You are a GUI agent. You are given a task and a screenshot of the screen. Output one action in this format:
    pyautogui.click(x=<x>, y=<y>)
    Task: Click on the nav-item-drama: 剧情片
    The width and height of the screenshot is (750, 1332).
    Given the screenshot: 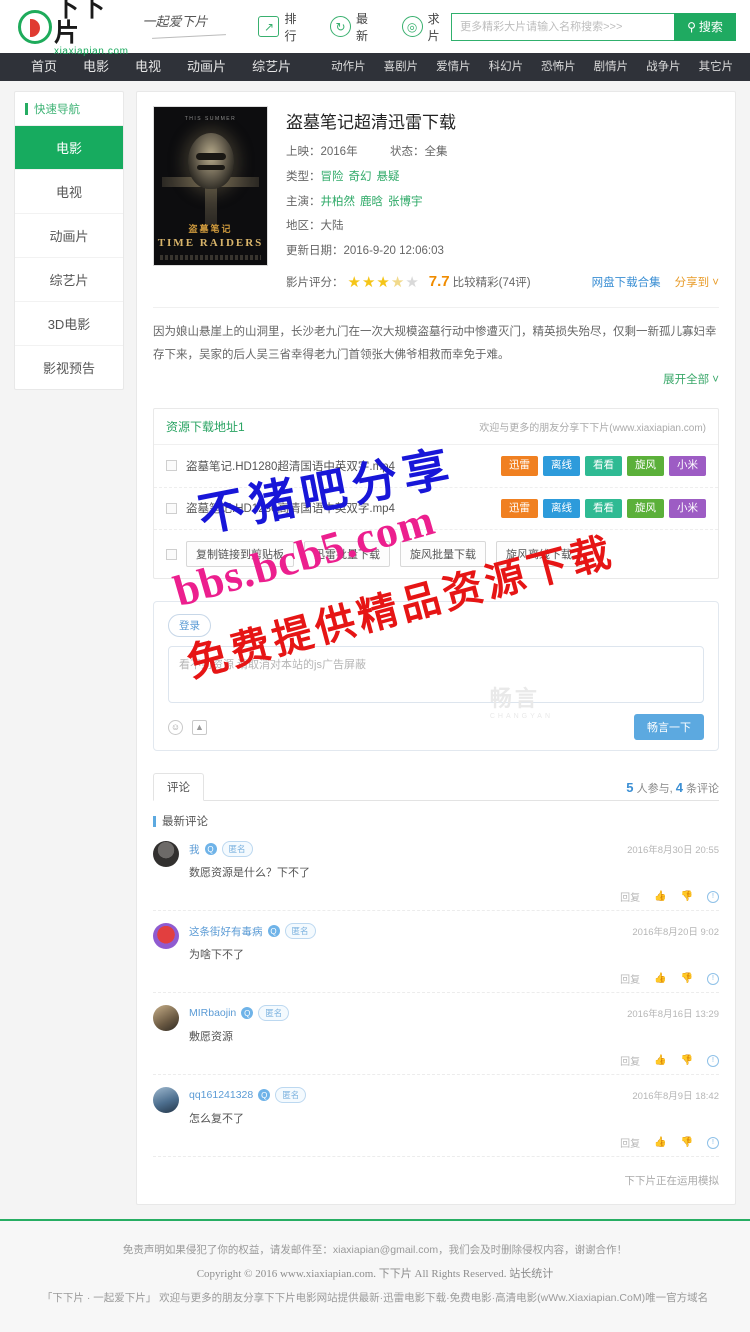 What is the action you would take?
    pyautogui.click(x=611, y=67)
    